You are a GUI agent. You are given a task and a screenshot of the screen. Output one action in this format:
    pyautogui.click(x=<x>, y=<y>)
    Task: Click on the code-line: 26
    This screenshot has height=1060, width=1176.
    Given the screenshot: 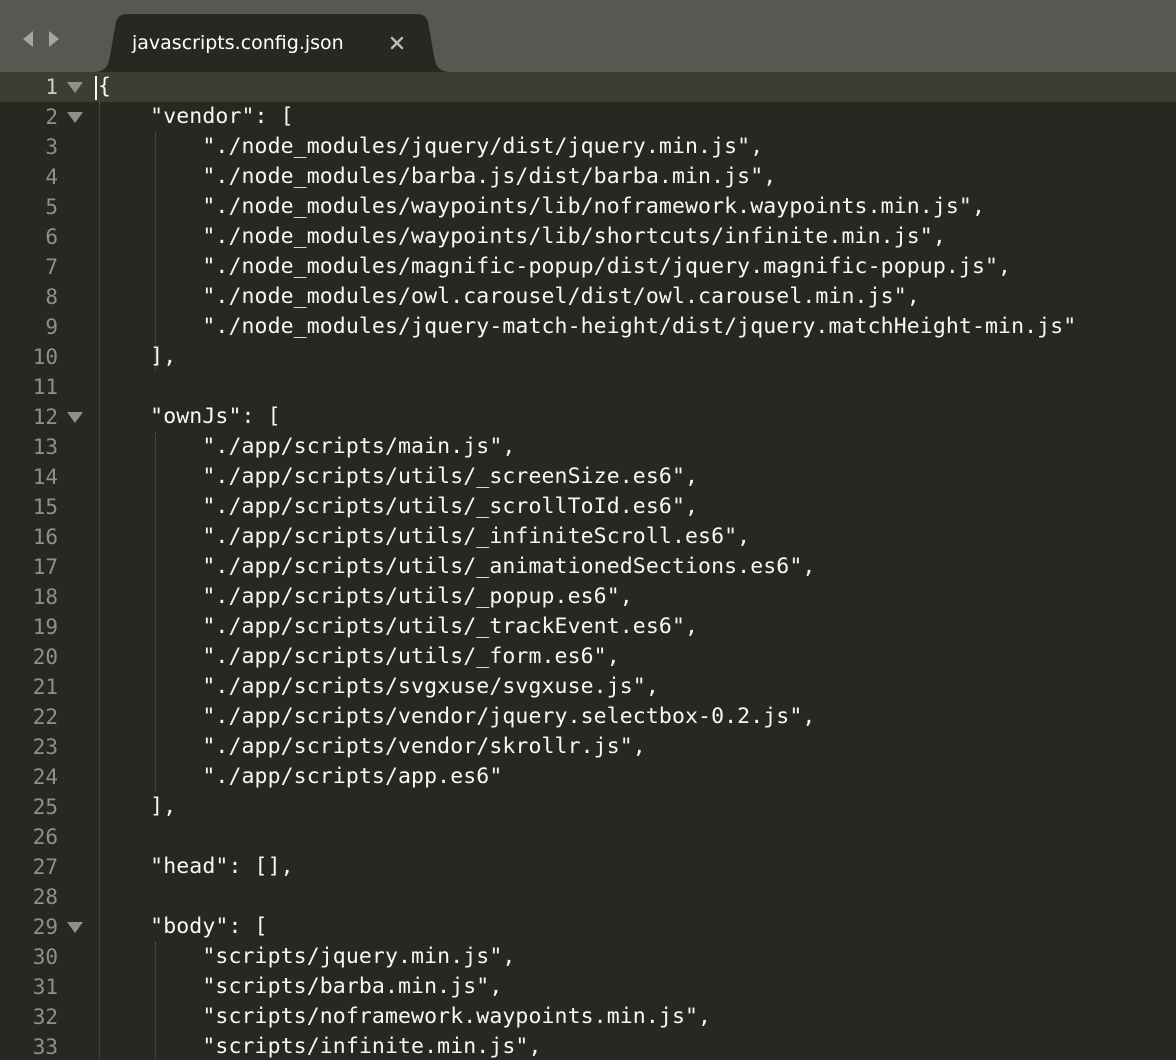 What is the action you would take?
    pyautogui.click(x=588, y=837)
    